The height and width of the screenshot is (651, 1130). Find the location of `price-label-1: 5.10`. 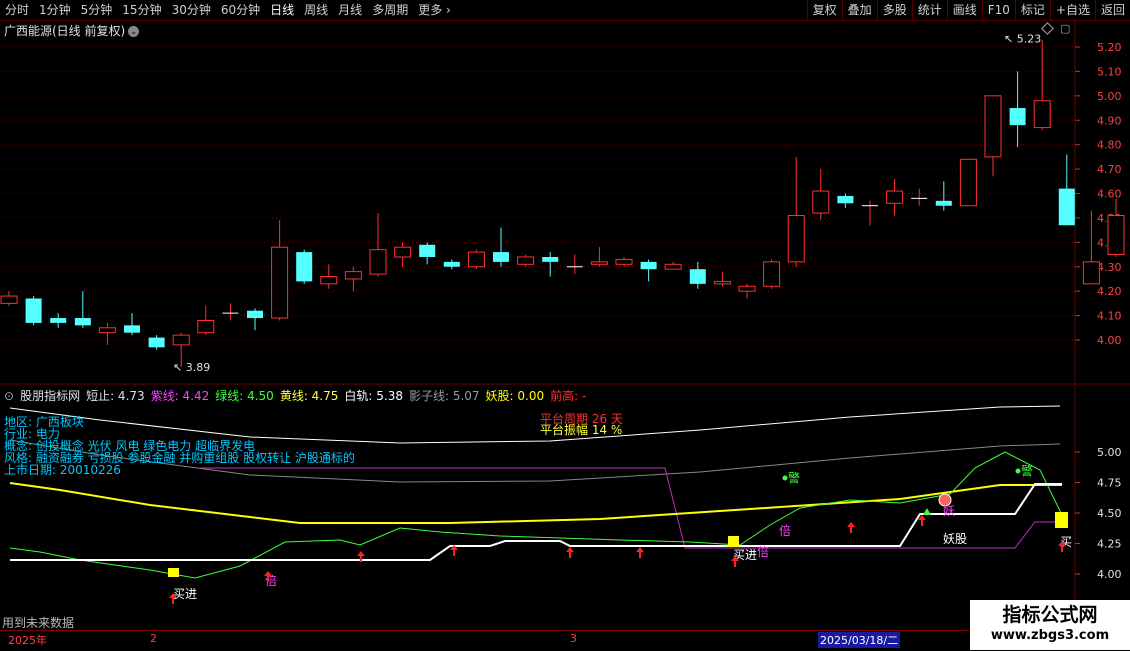

price-label-1: 5.10 is located at coordinates (1109, 71).